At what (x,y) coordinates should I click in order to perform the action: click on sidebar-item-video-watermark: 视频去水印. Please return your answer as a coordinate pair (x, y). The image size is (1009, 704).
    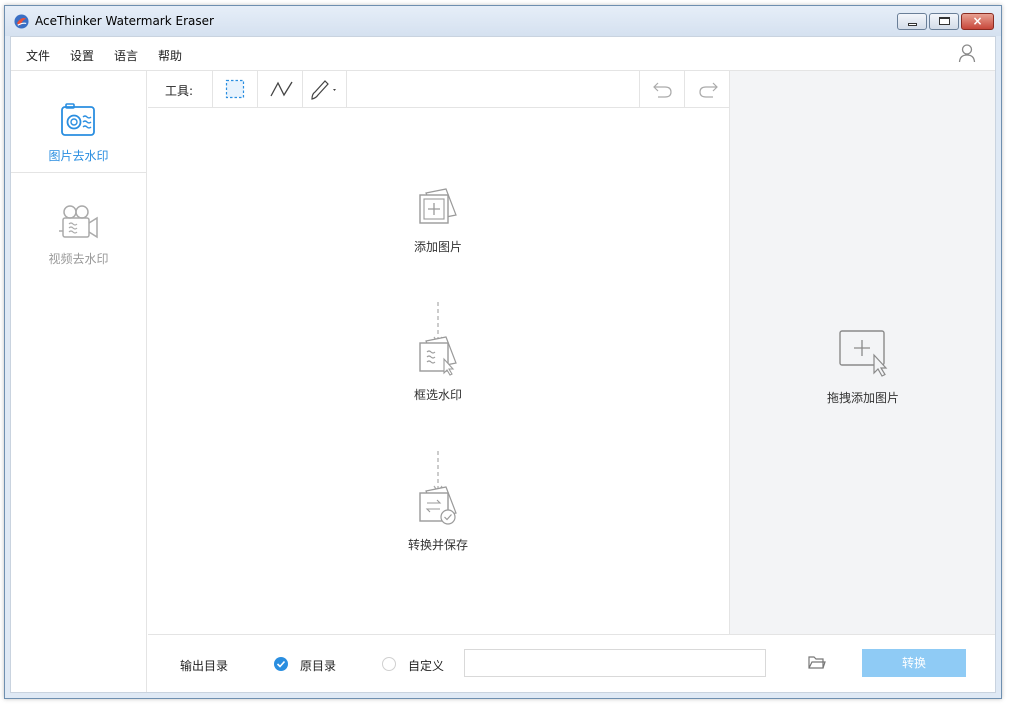
    Looking at the image, I should click on (78, 224).